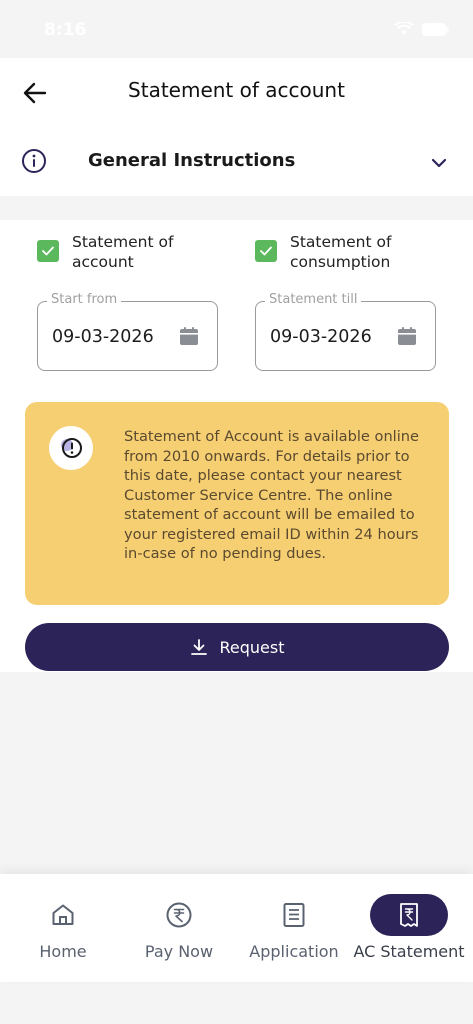 The height and width of the screenshot is (1024, 473). I want to click on home-icon, so click(63, 915).